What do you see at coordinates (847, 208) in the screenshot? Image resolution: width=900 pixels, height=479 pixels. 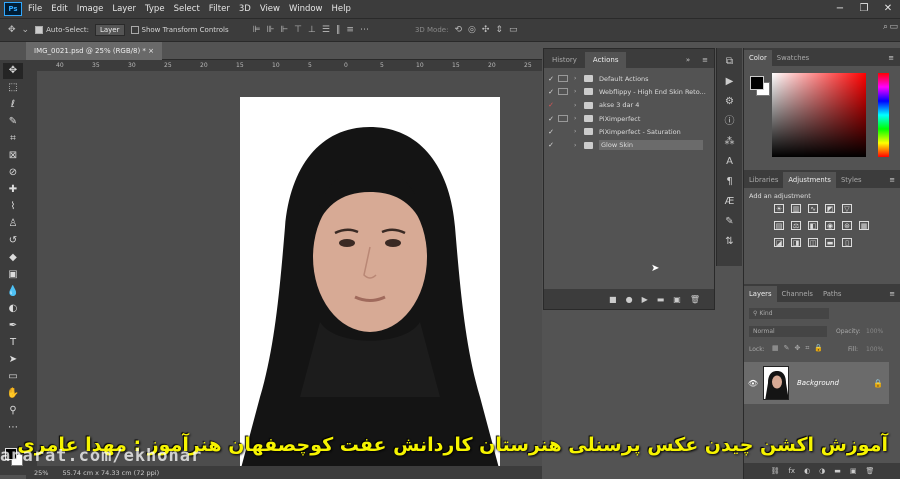 I see `vibrance-icon: ▽` at bounding box center [847, 208].